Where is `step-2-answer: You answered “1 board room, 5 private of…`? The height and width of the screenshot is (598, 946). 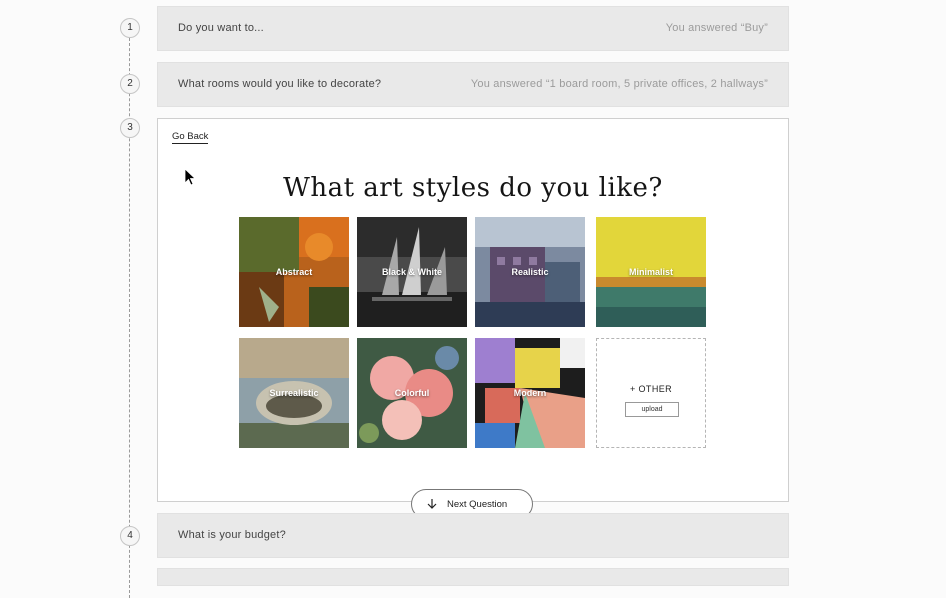
step-2-answer: You answered “1 board room, 5 private of… is located at coordinates (619, 84).